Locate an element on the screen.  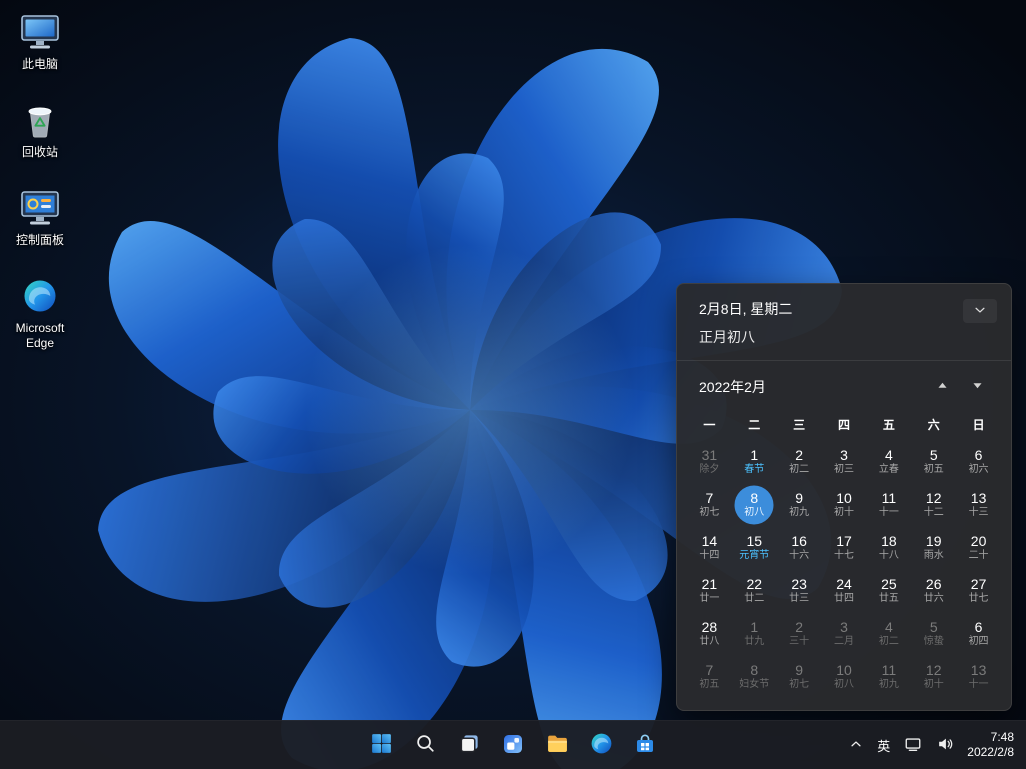
calendar-next-month-button is located at coordinates (977, 386).